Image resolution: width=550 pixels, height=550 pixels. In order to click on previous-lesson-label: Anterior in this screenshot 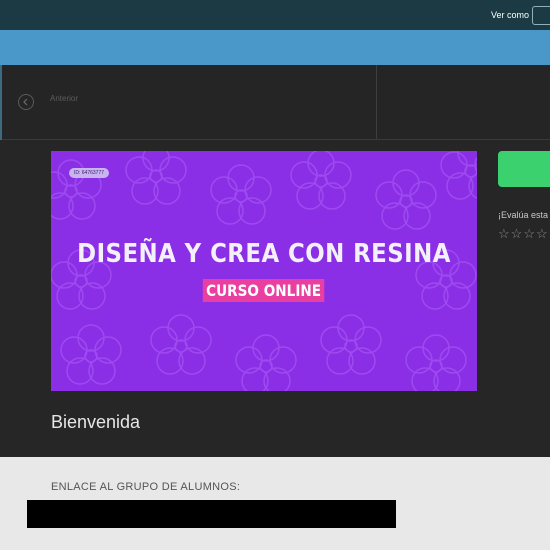, I will do `click(64, 98)`.